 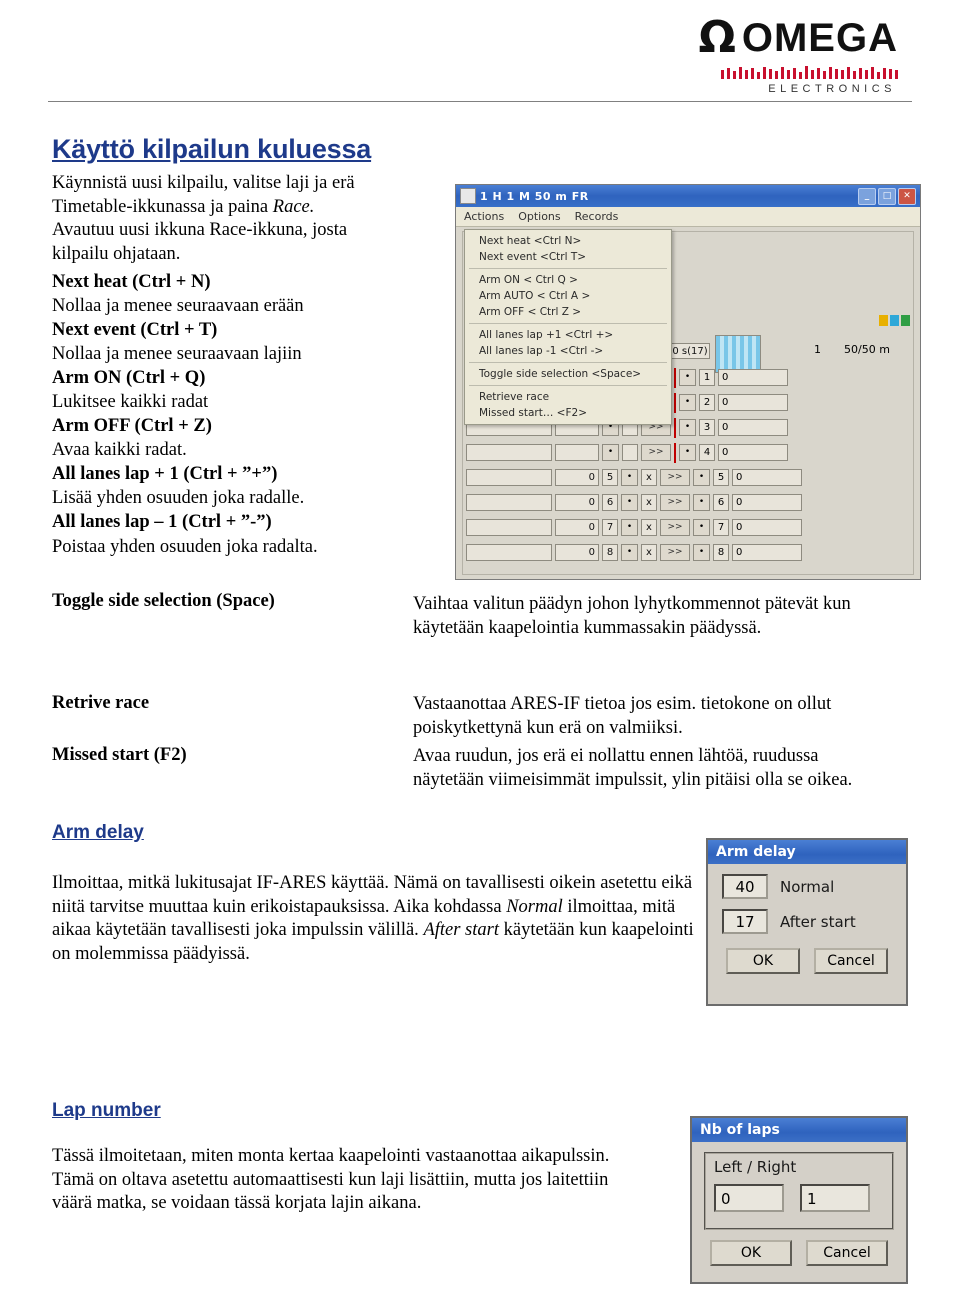 What do you see at coordinates (894, 320) in the screenshot?
I see `status-swatch-blue` at bounding box center [894, 320].